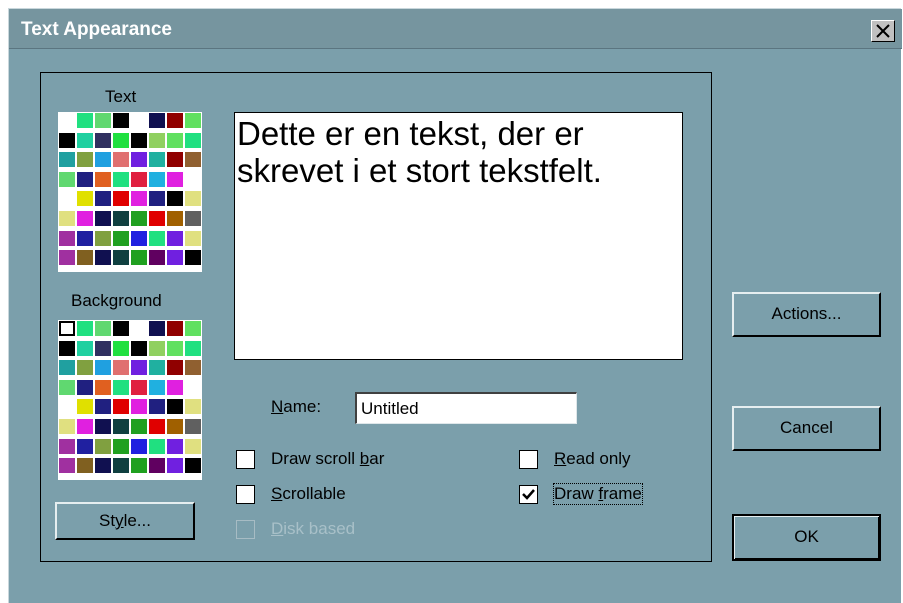 The image size is (903, 603). What do you see at coordinates (466, 408) in the screenshot?
I see `name-input` at bounding box center [466, 408].